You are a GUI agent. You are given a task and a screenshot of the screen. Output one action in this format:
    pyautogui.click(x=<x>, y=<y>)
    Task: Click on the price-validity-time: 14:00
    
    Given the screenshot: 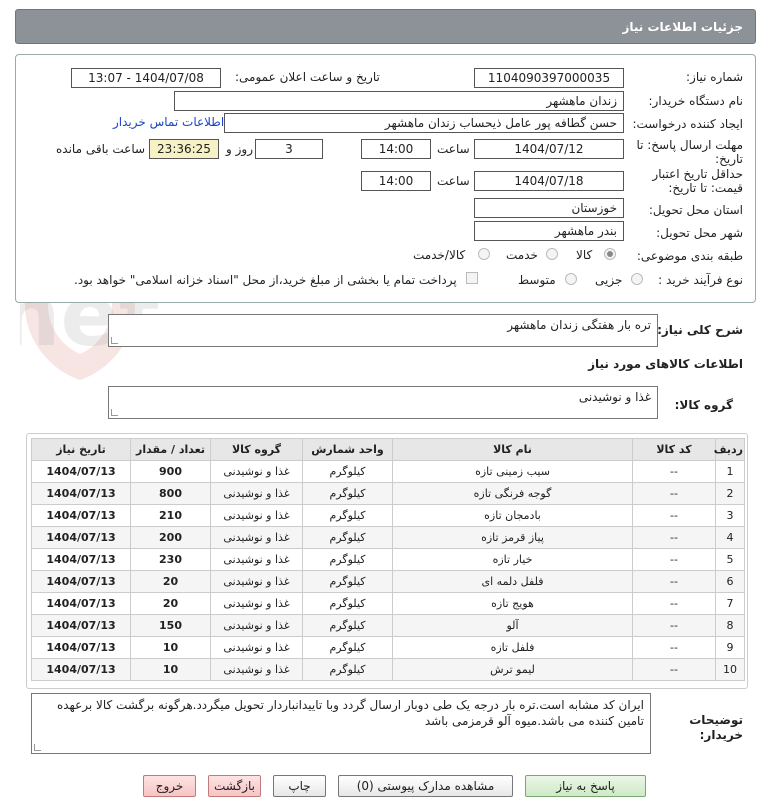 What is the action you would take?
    pyautogui.click(x=396, y=181)
    